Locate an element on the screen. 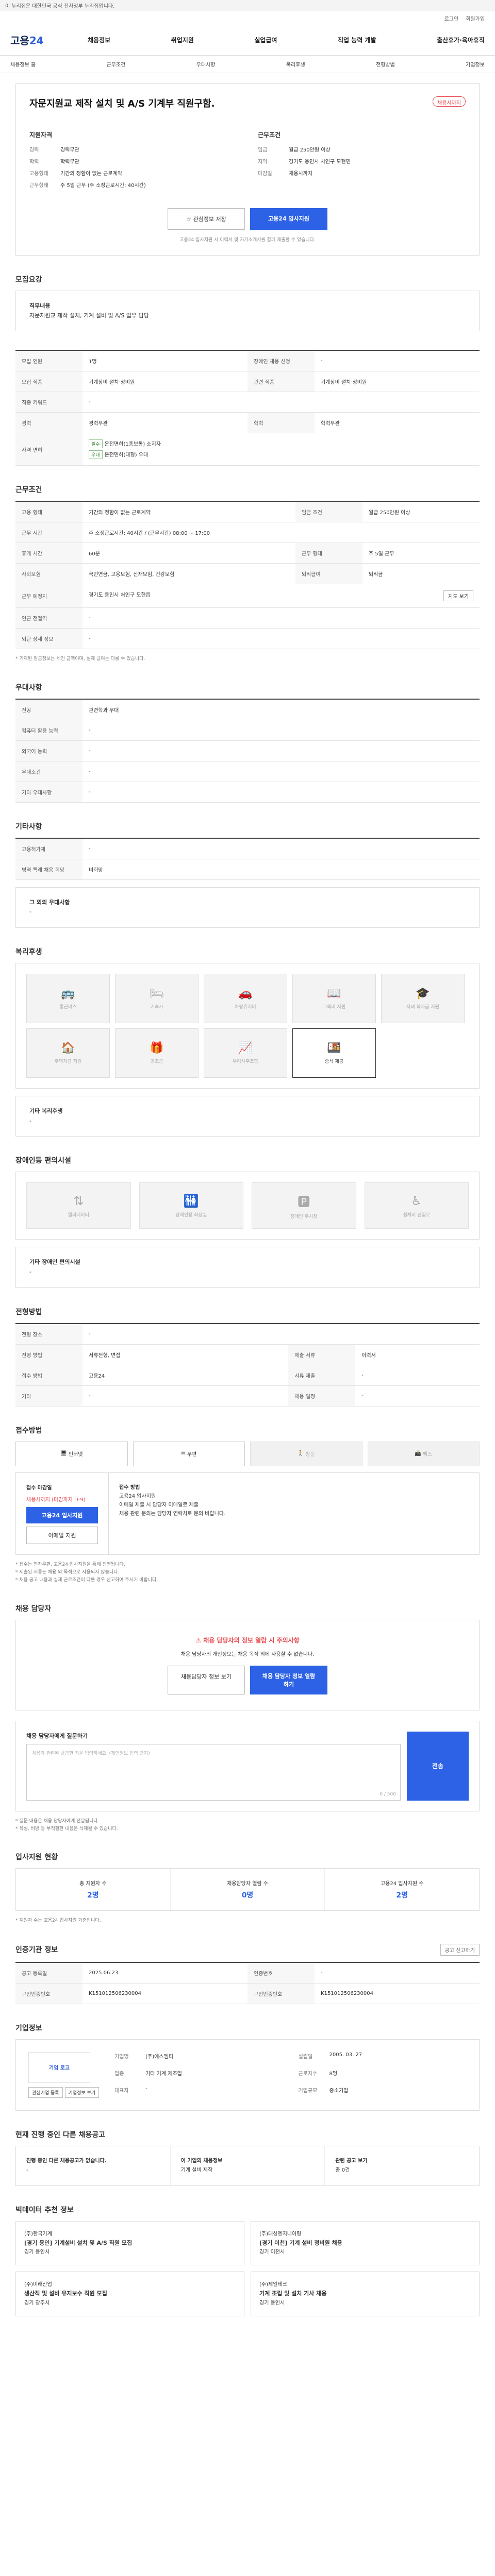 Image resolution: width=495 pixels, height=2576 pixels. table-value: 경기도 용인시 처인구 모현읍 지도 보기 is located at coordinates (281, 596).